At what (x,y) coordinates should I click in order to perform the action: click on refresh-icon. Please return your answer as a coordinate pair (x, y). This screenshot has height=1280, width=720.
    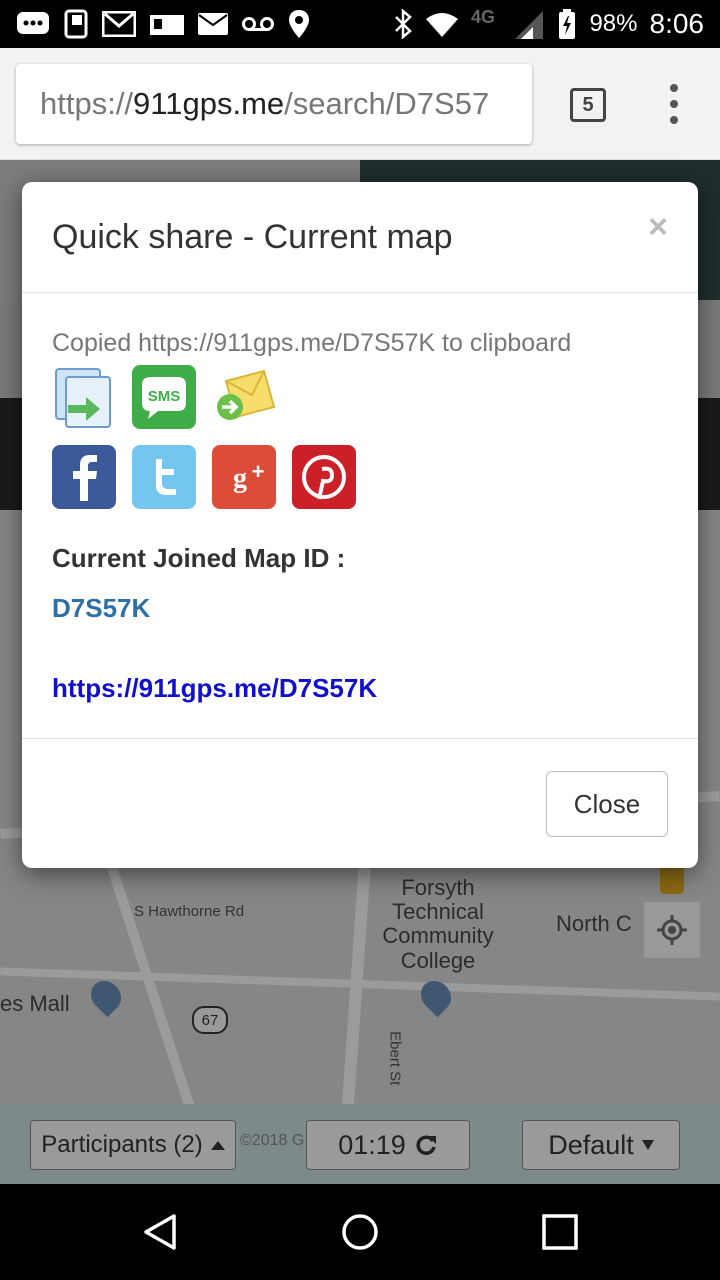
    Looking at the image, I should click on (426, 1145).